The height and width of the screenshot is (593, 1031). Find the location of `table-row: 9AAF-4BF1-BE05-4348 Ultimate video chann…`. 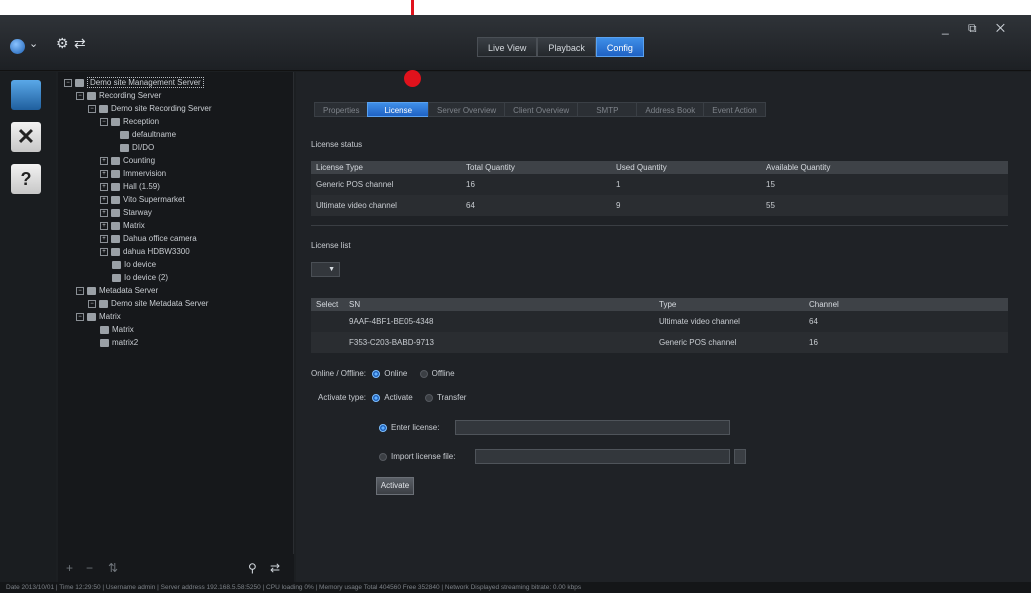

table-row: 9AAF-4BF1-BE05-4348 Ultimate video chann… is located at coordinates (659, 321).